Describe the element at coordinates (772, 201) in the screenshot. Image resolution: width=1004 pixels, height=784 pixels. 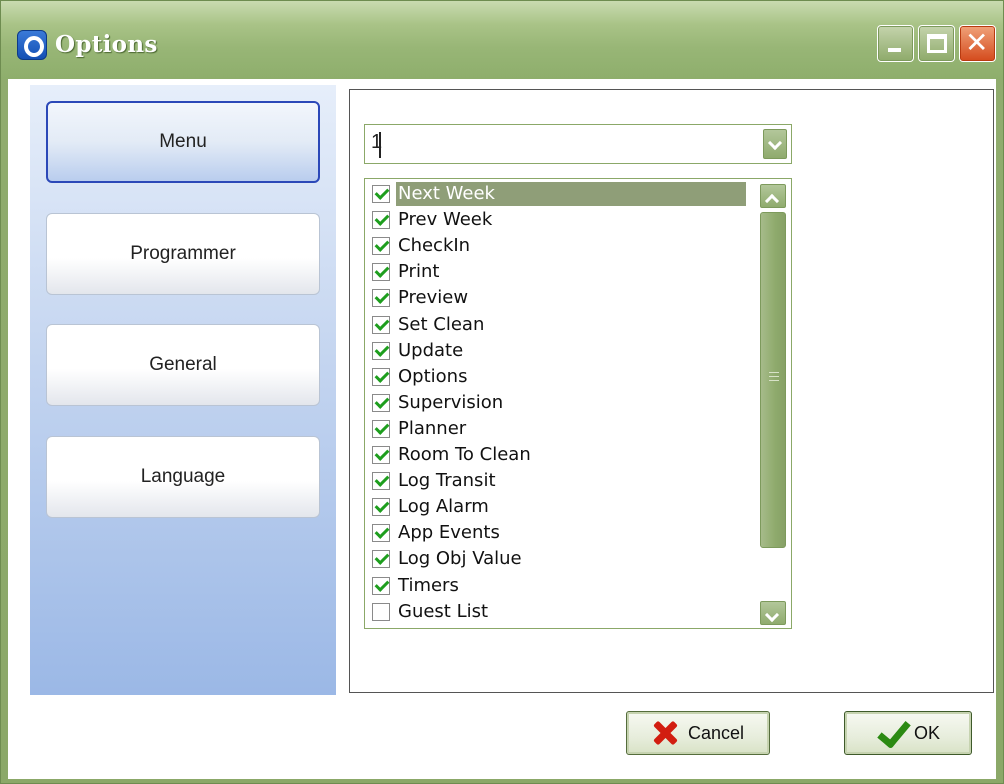
I see `chevron-up-icon` at that location.